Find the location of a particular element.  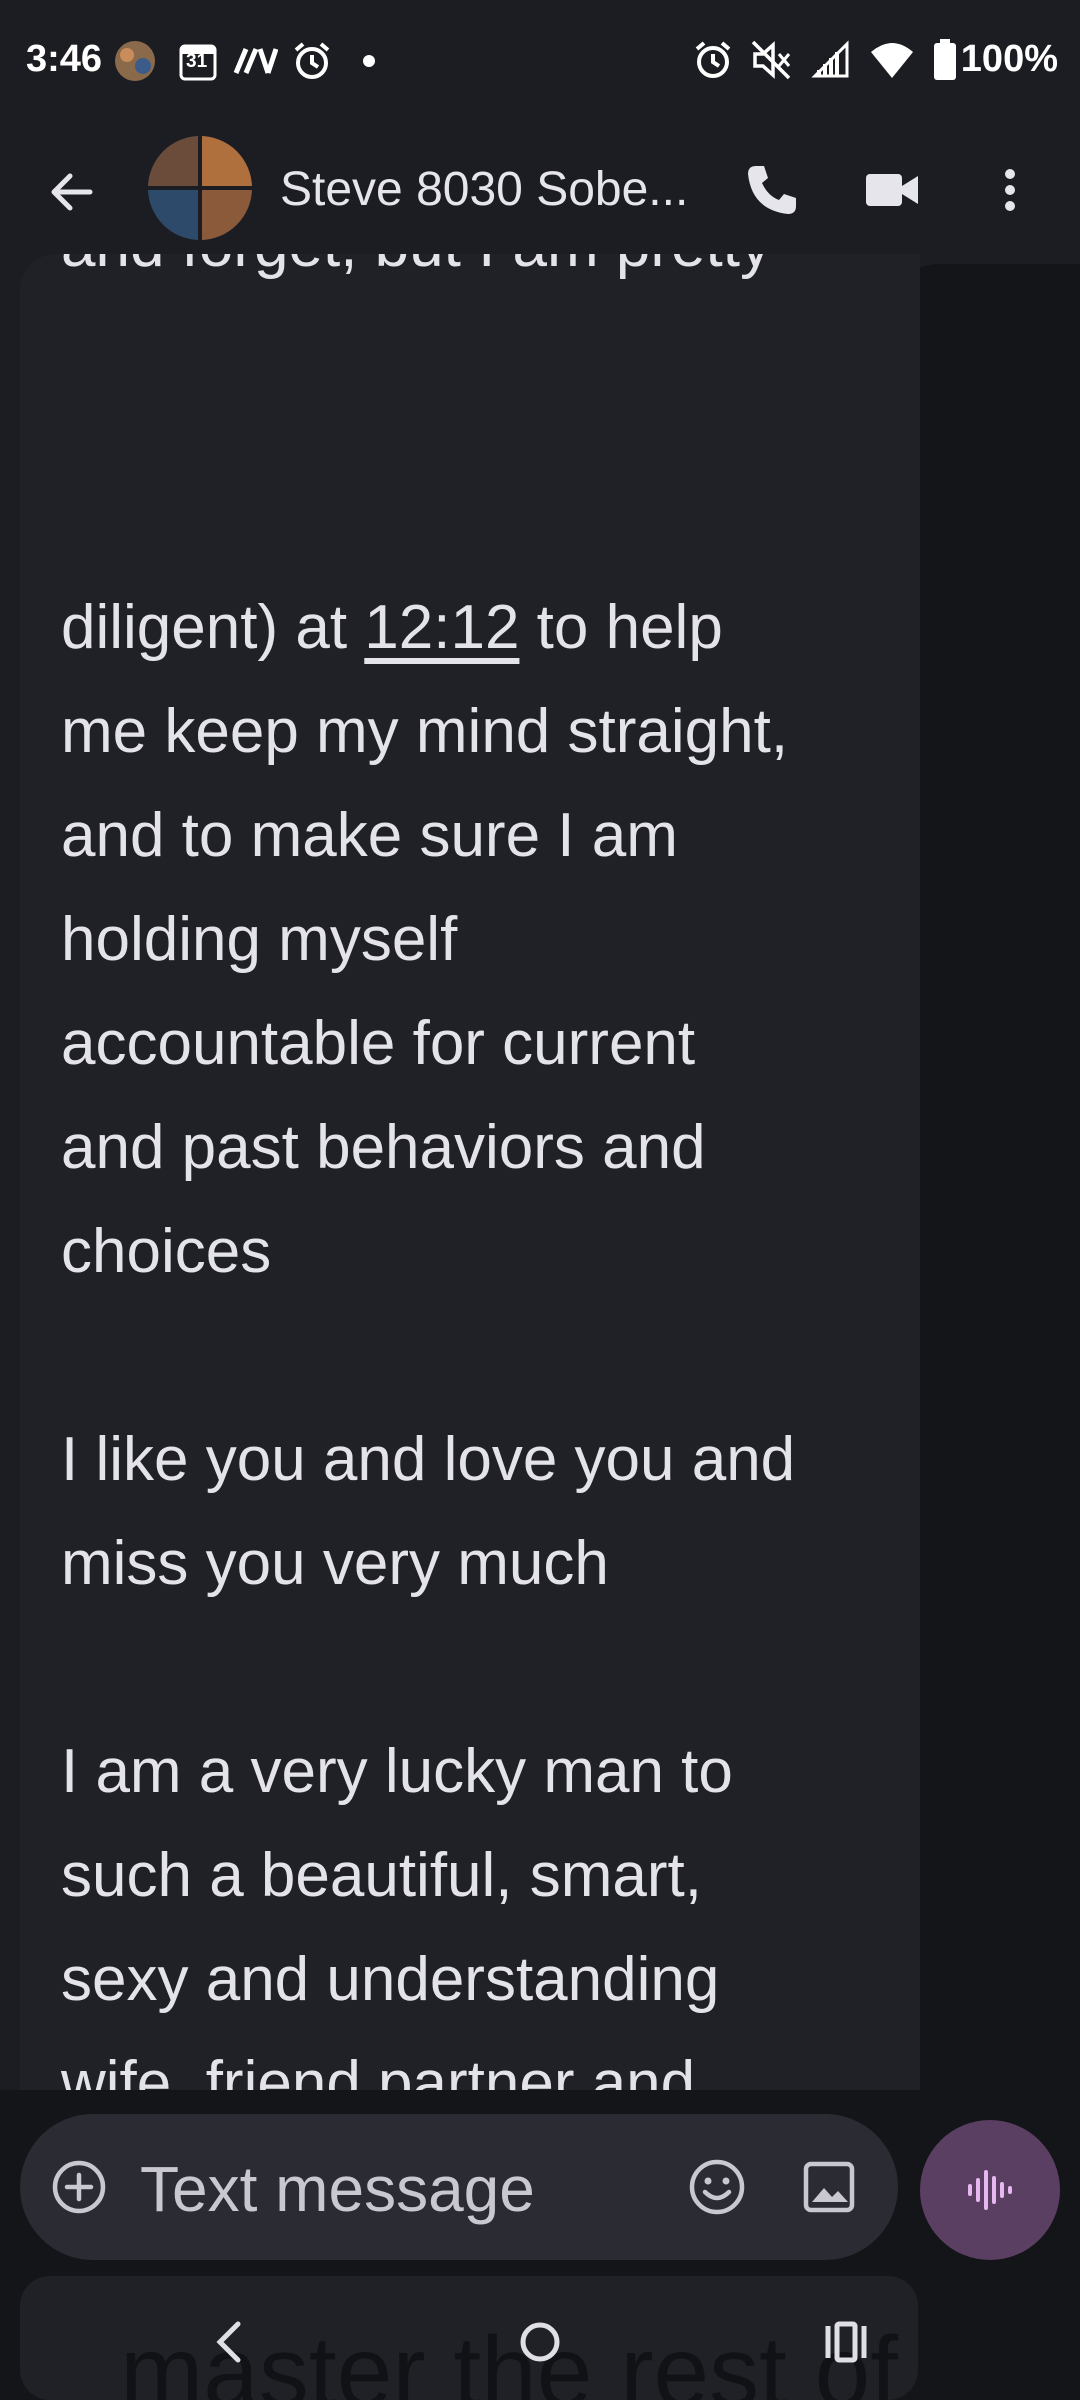

video-call-button is located at coordinates (892, 190).